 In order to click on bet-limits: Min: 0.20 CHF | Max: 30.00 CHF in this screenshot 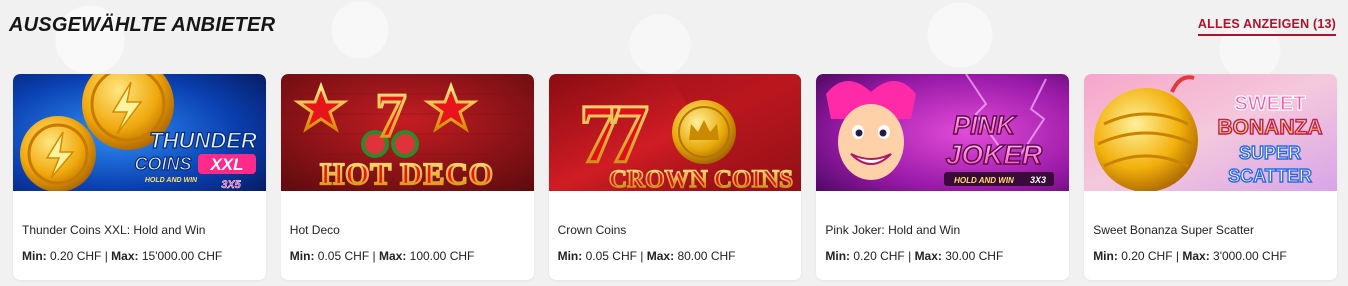, I will do `click(914, 256)`.